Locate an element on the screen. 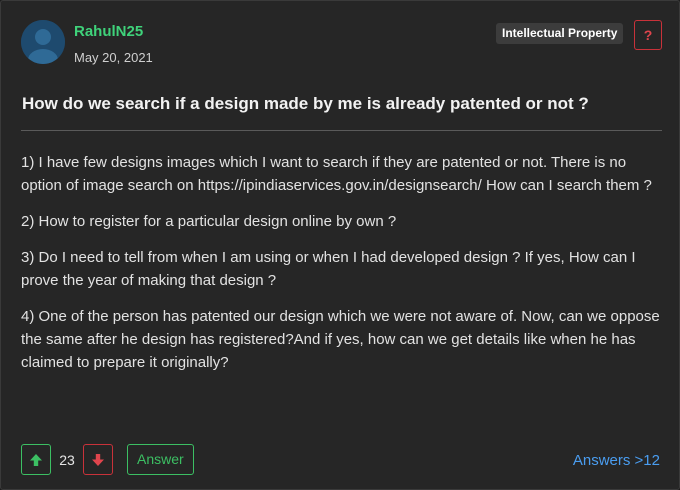  category-tag: Intellectual Property is located at coordinates (560, 33).